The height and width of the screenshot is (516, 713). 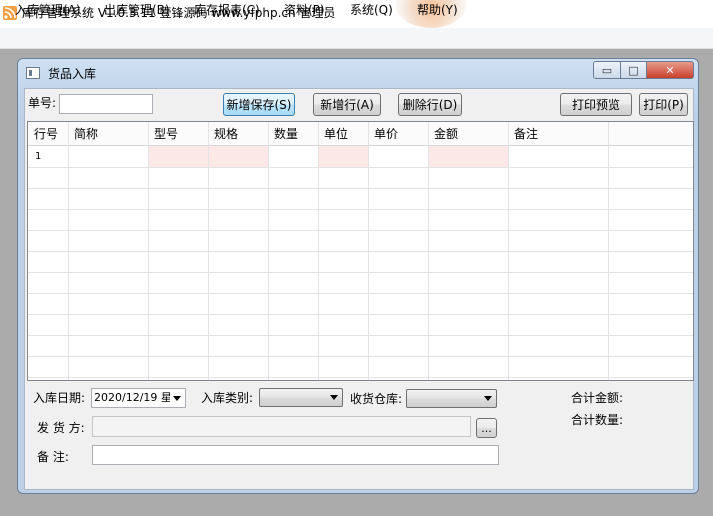 What do you see at coordinates (446, 134) in the screenshot?
I see `column-header-amount: 金额` at bounding box center [446, 134].